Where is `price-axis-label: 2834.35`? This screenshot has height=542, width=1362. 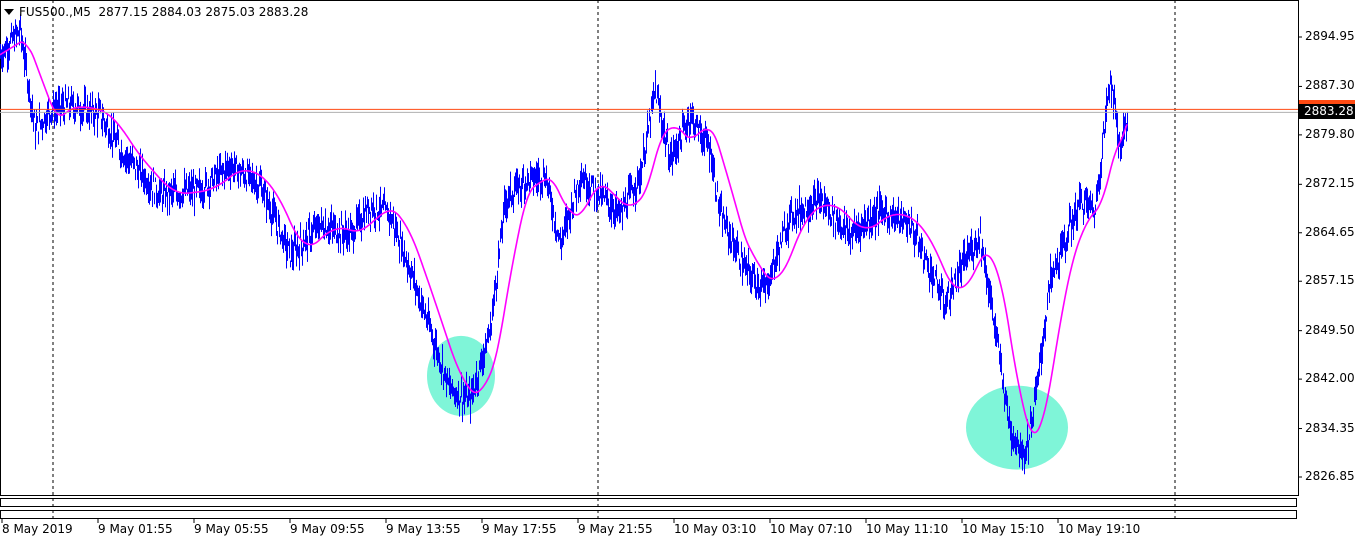
price-axis-label: 2834.35 is located at coordinates (1330, 427).